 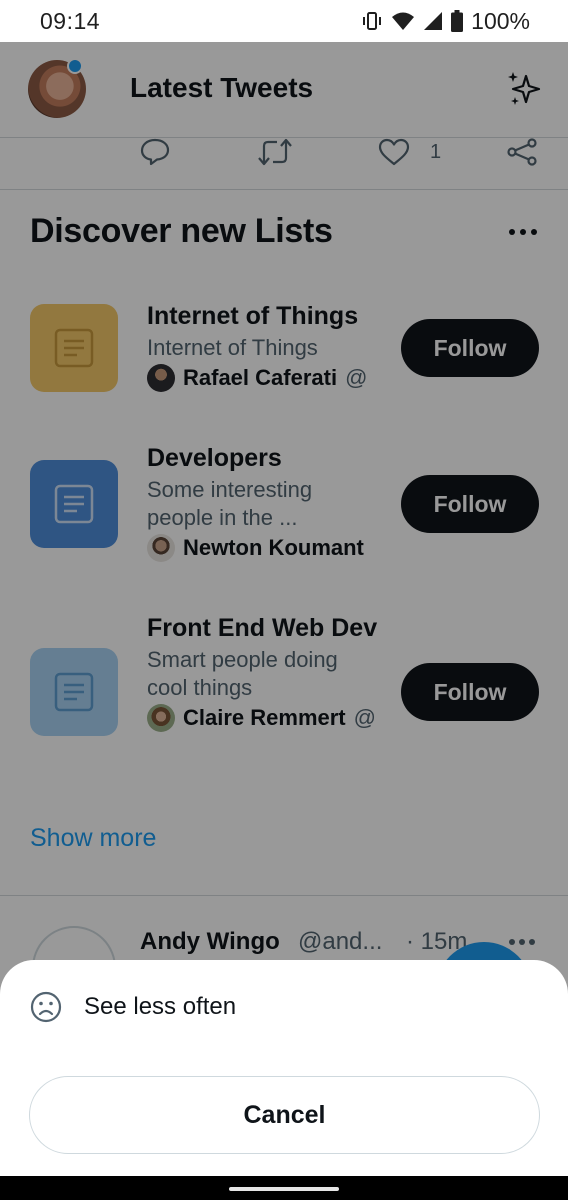 I want to click on battery-icon, so click(x=457, y=21).